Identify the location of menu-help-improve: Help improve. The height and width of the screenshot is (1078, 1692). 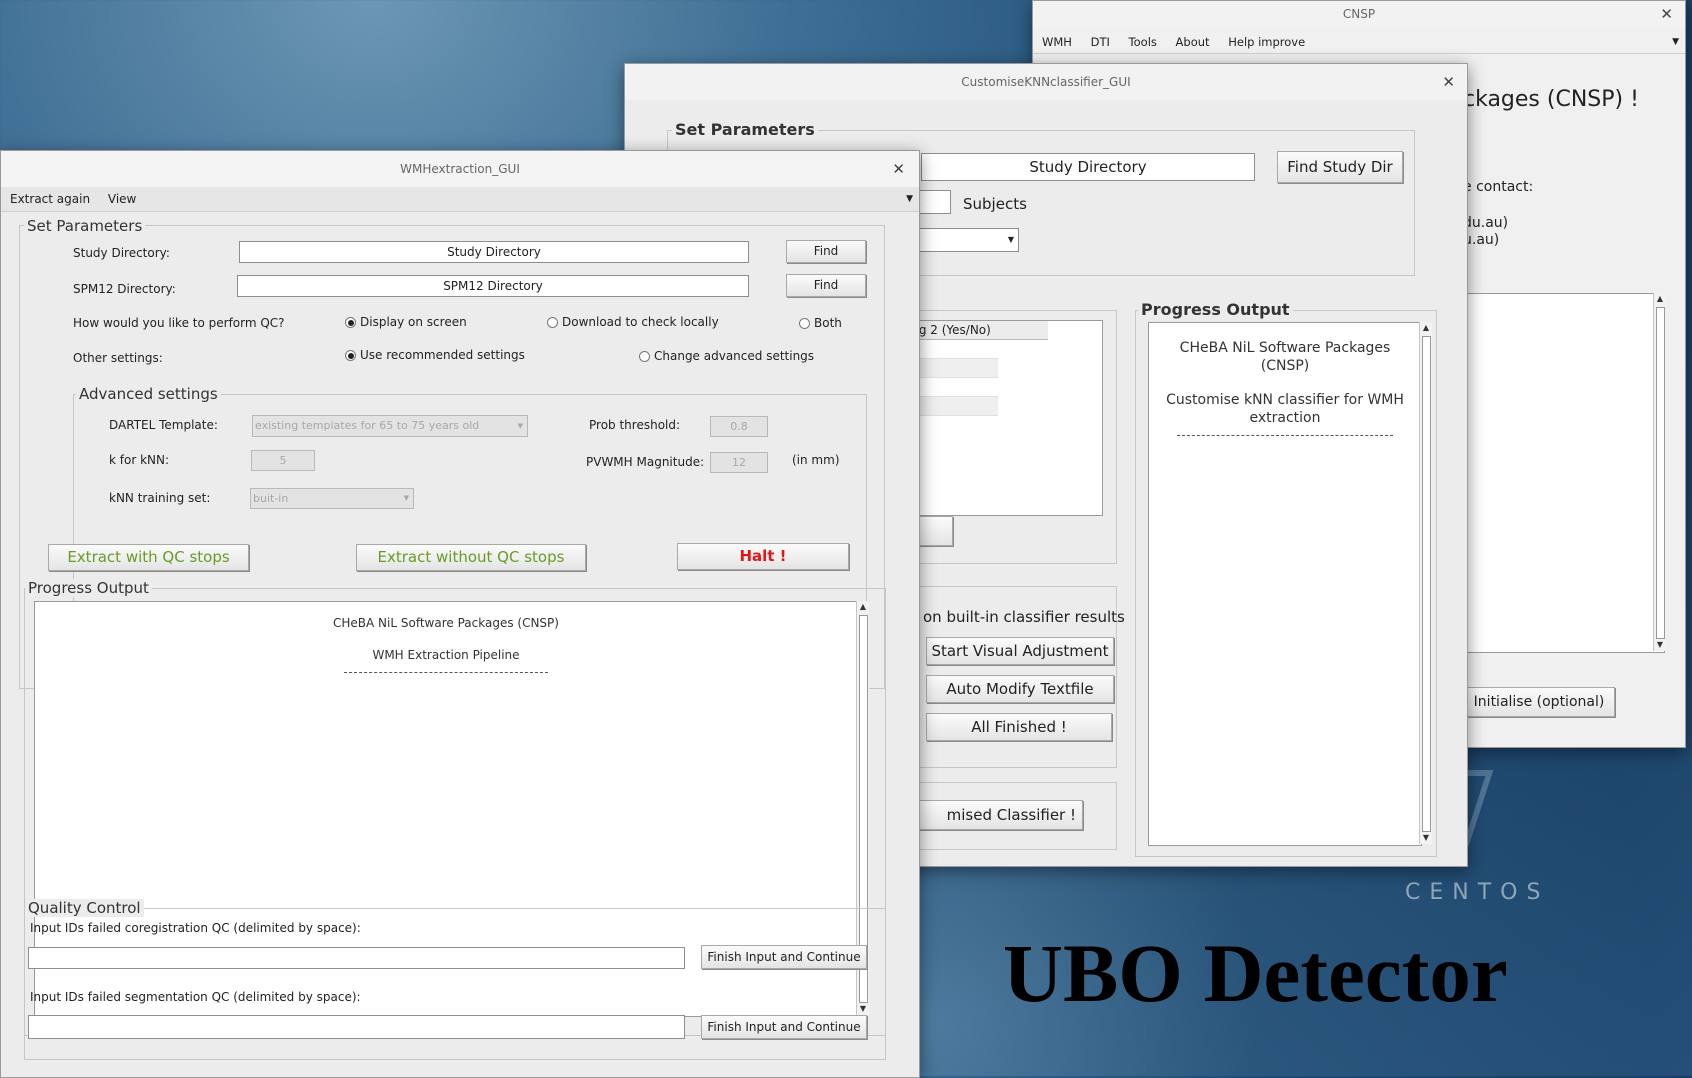
(1266, 42).